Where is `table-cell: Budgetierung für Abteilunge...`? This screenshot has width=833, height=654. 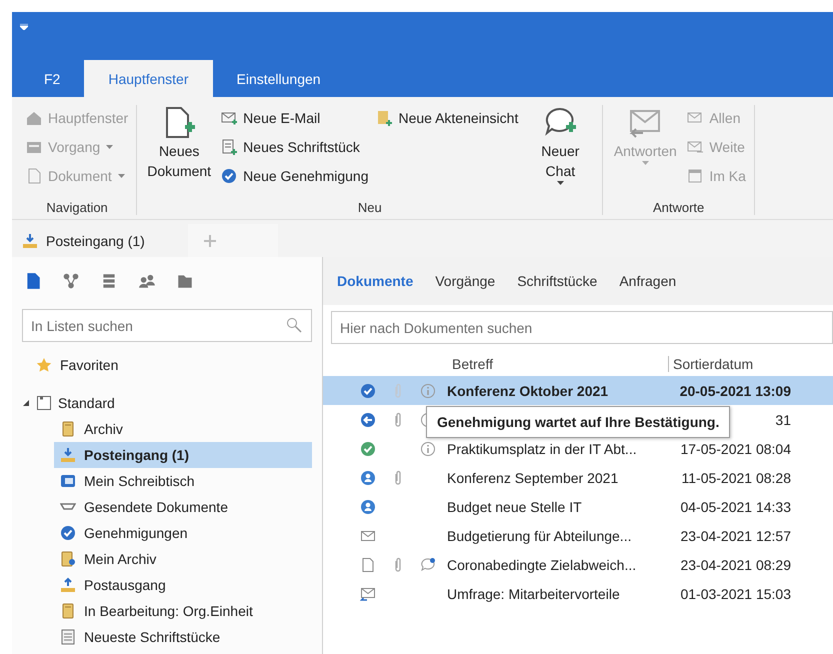
table-cell: Budgetierung für Abteilunge... is located at coordinates (539, 536).